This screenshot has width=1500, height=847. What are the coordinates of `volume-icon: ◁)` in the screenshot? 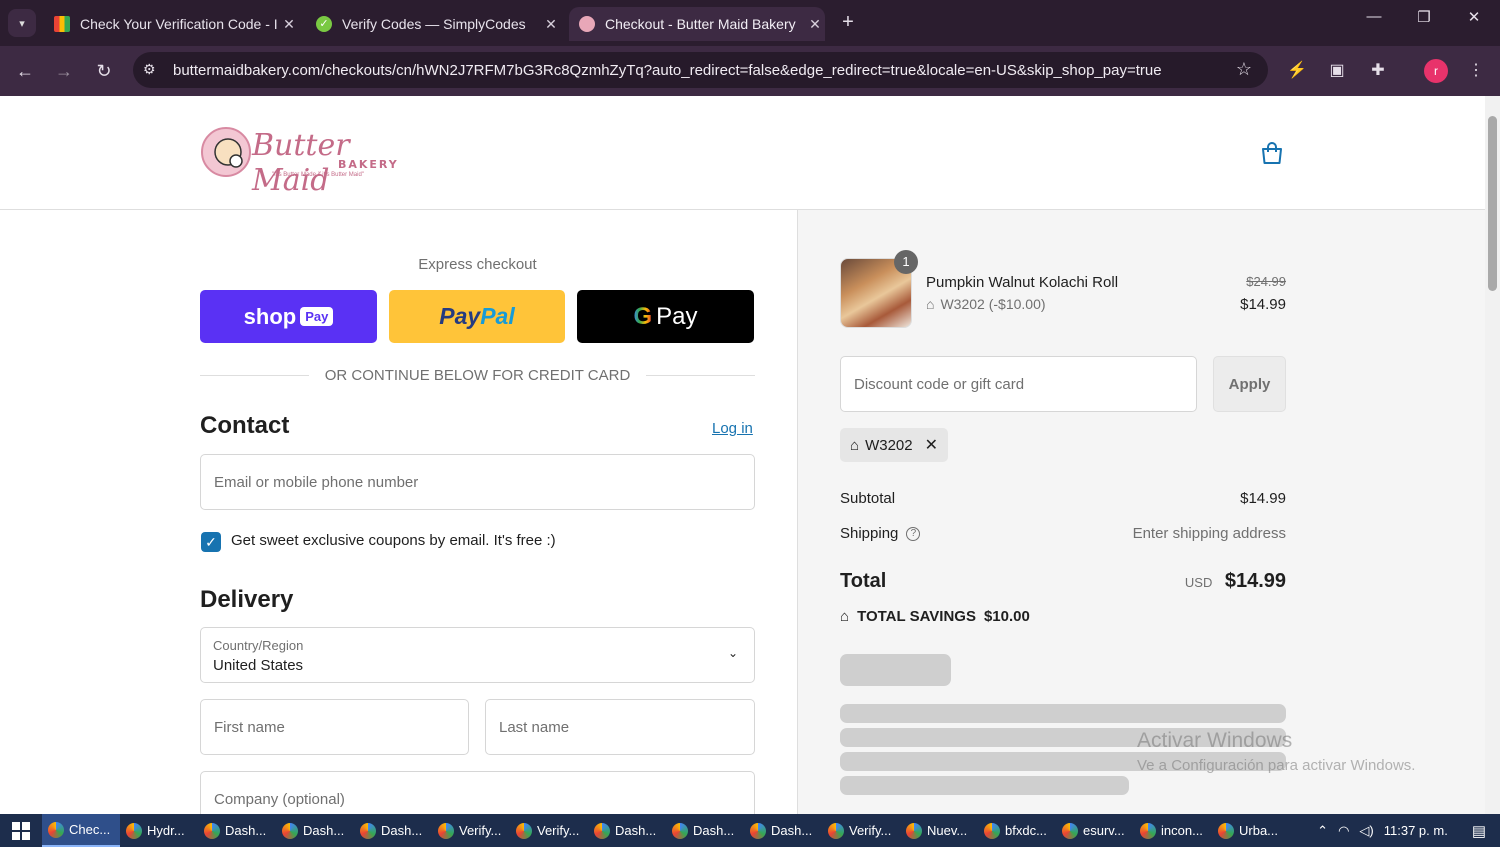 It's located at (1366, 831).